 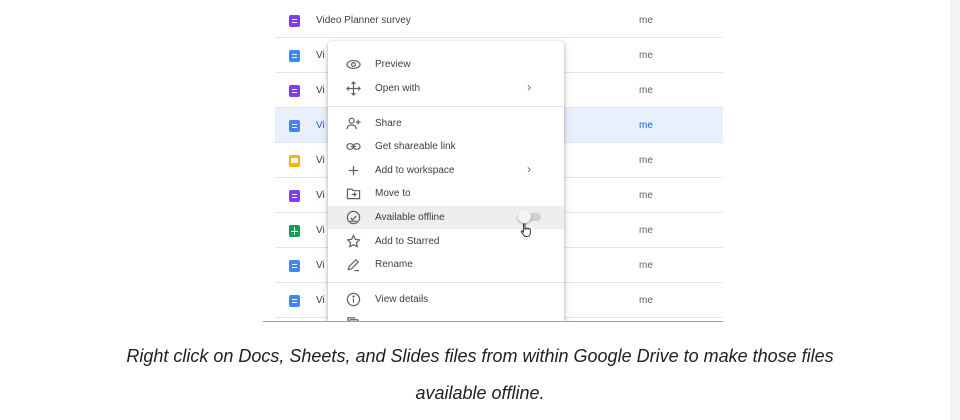 What do you see at coordinates (353, 241) in the screenshot?
I see `star-icon` at bounding box center [353, 241].